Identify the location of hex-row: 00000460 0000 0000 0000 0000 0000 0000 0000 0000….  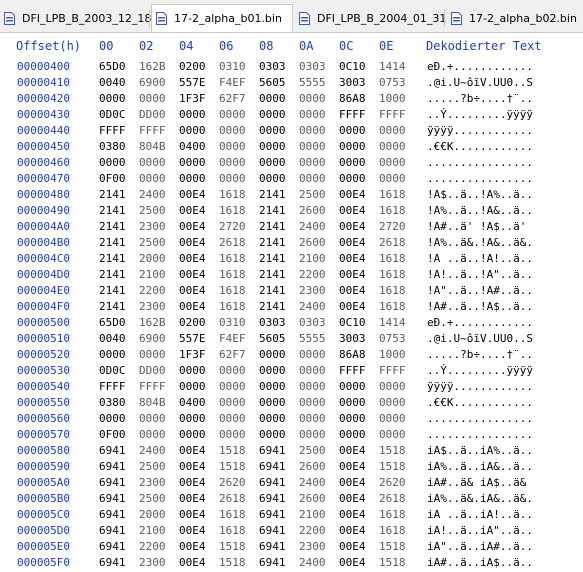
(291, 162).